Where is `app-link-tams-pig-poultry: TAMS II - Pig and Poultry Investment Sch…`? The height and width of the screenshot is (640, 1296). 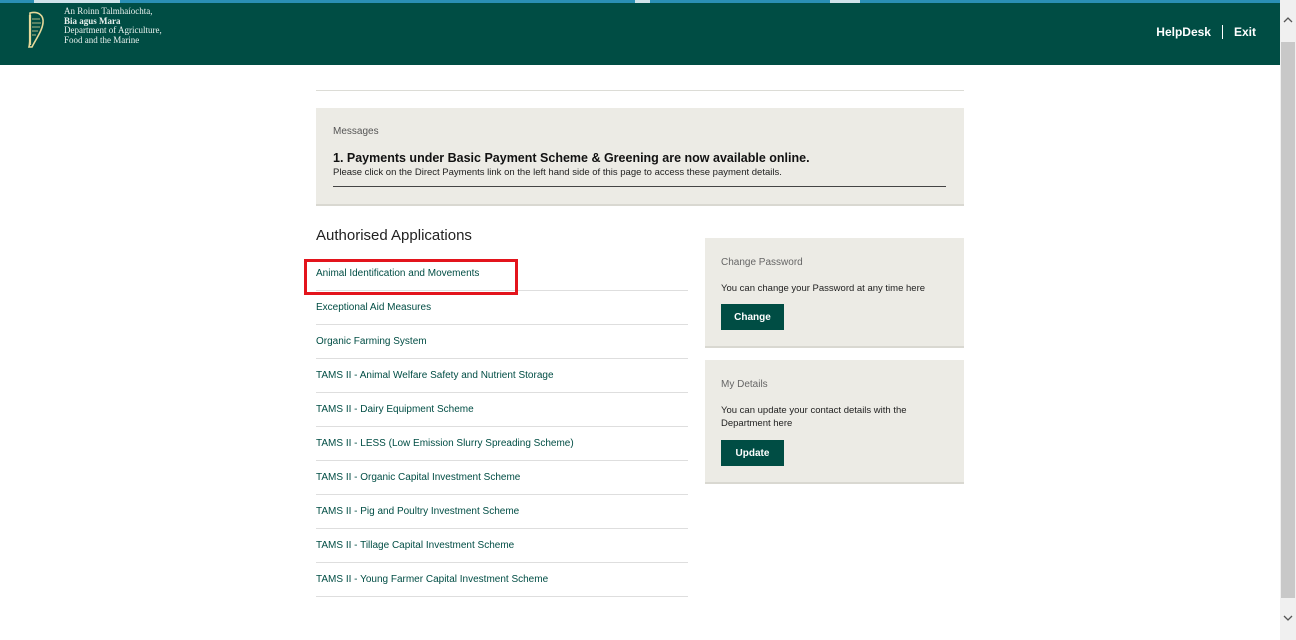 app-link-tams-pig-poultry: TAMS II - Pig and Poultry Investment Sch… is located at coordinates (502, 512).